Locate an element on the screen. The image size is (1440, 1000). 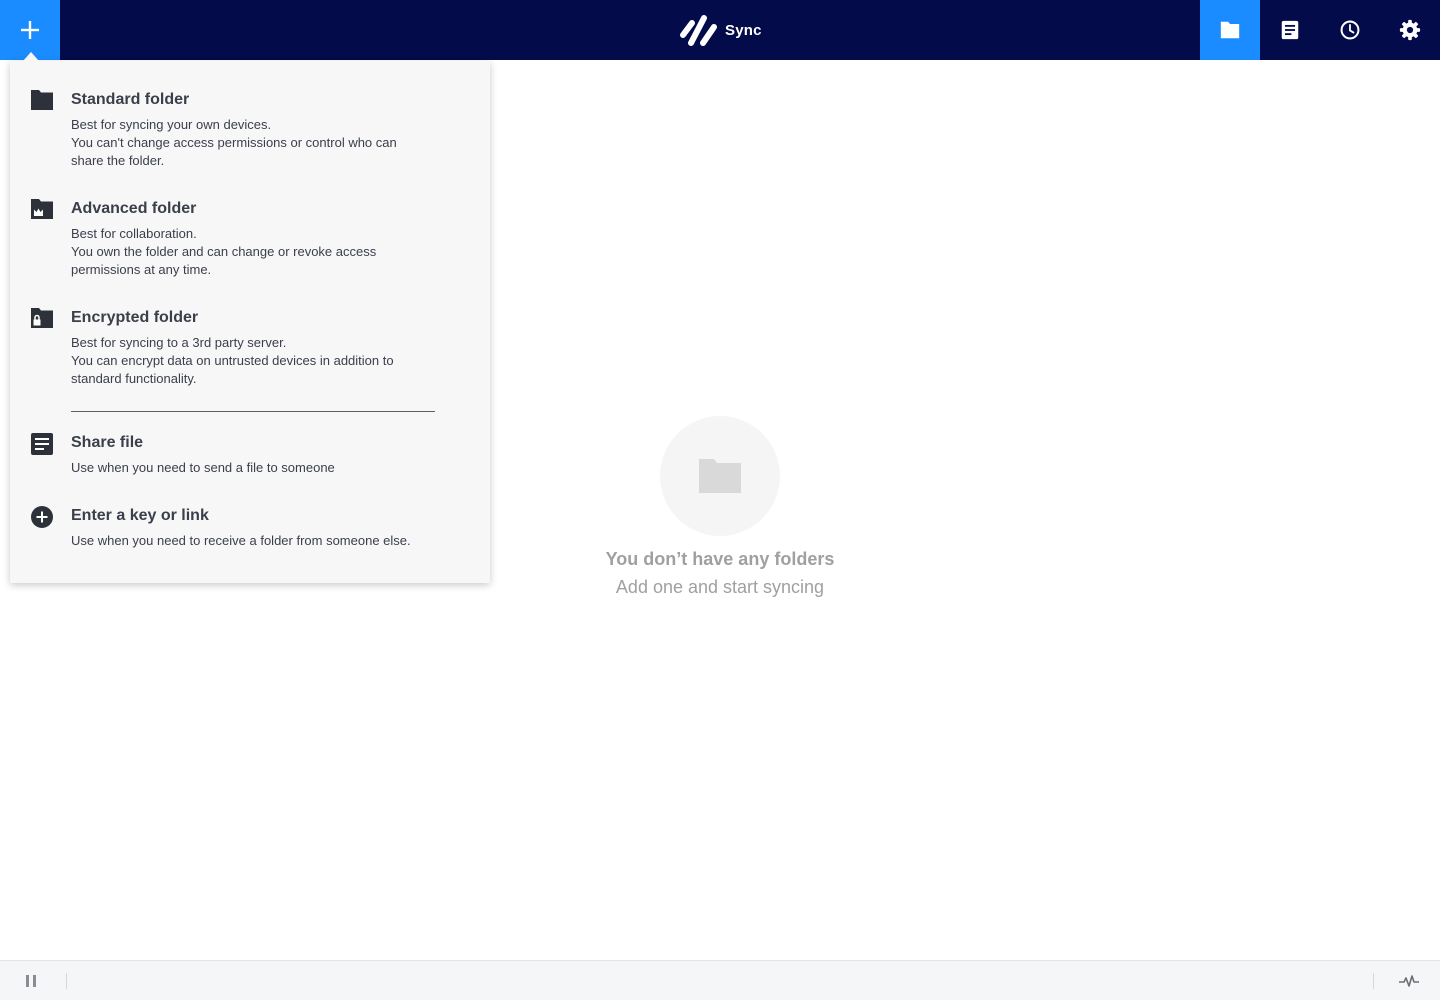
empty-state-subtitle: Add one and start syncing is located at coordinates (720, 587).